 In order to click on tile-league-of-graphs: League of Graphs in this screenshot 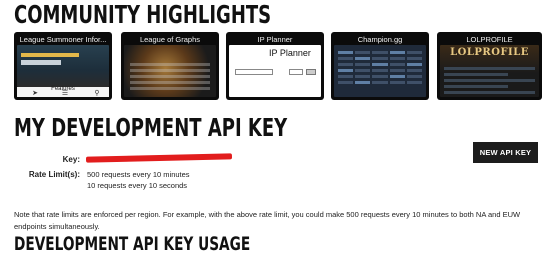, I will do `click(170, 66)`.